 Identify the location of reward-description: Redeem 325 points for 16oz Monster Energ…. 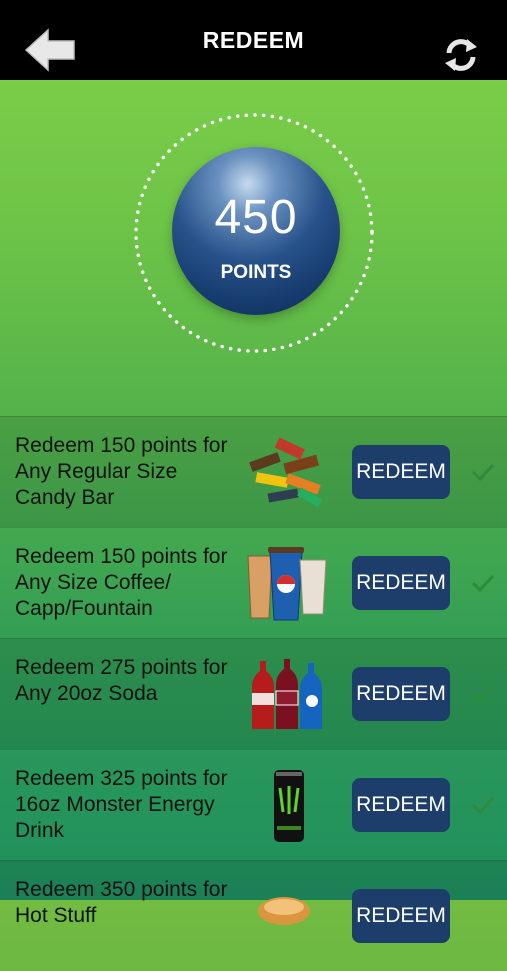
(121, 804).